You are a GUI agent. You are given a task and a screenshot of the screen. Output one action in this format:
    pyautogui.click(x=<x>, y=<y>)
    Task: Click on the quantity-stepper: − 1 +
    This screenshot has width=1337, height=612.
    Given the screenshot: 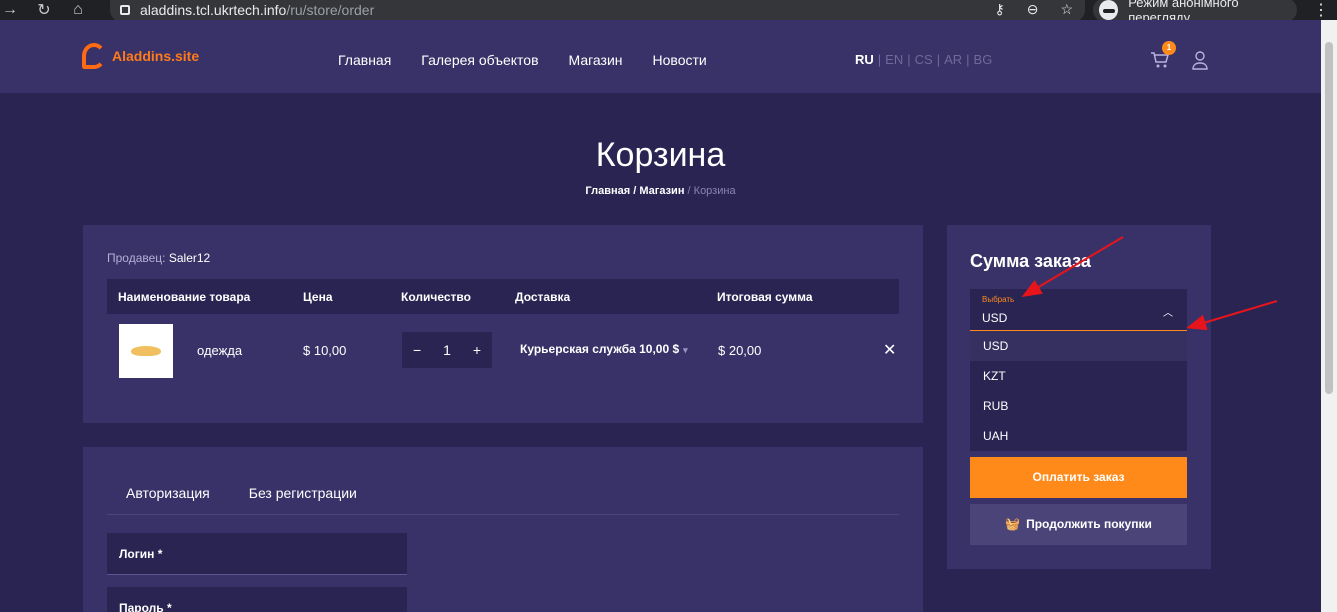 What is the action you would take?
    pyautogui.click(x=447, y=350)
    